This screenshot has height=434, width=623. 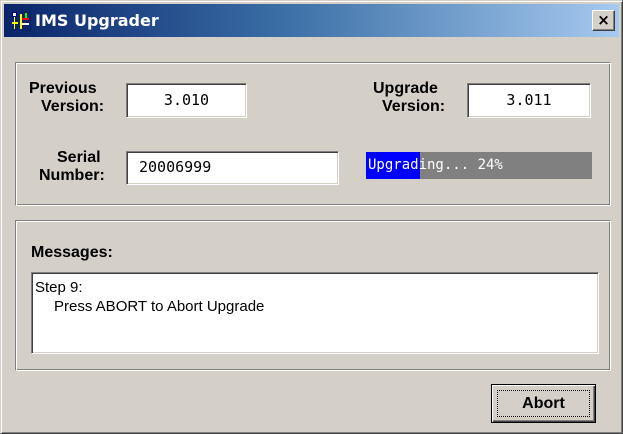 What do you see at coordinates (409, 97) in the screenshot?
I see `upgrade-version-label: Upgrade Version:` at bounding box center [409, 97].